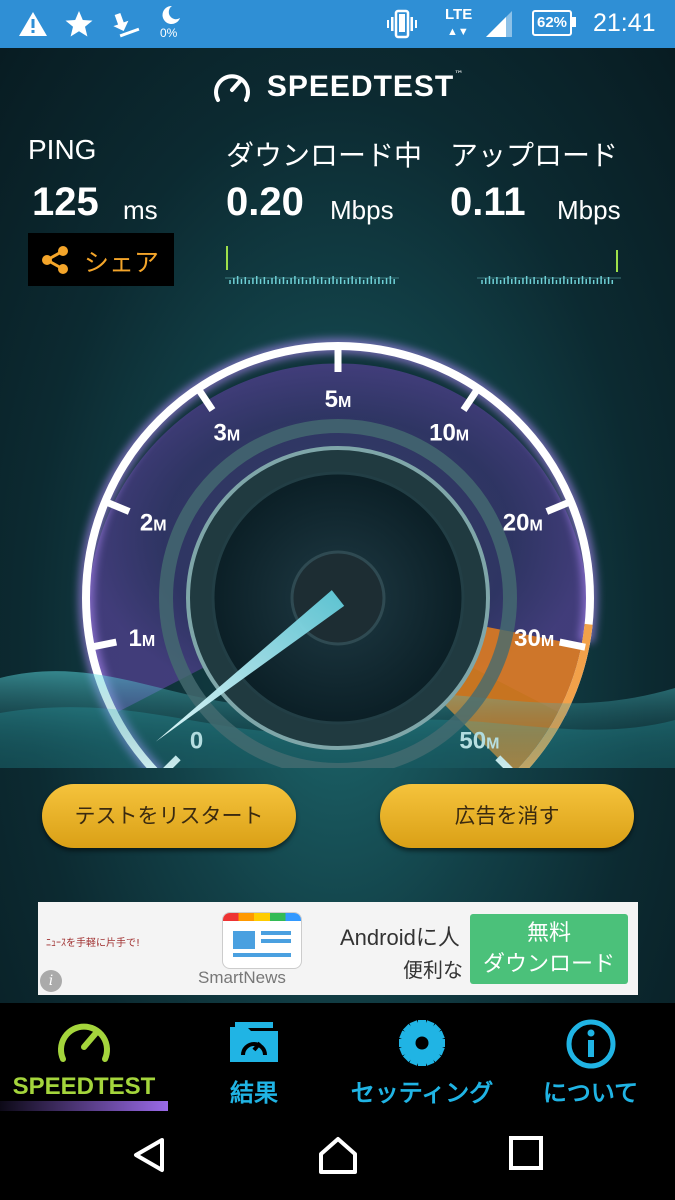 Image resolution: width=675 pixels, height=1200 pixels. I want to click on recents-icon, so click(526, 1153).